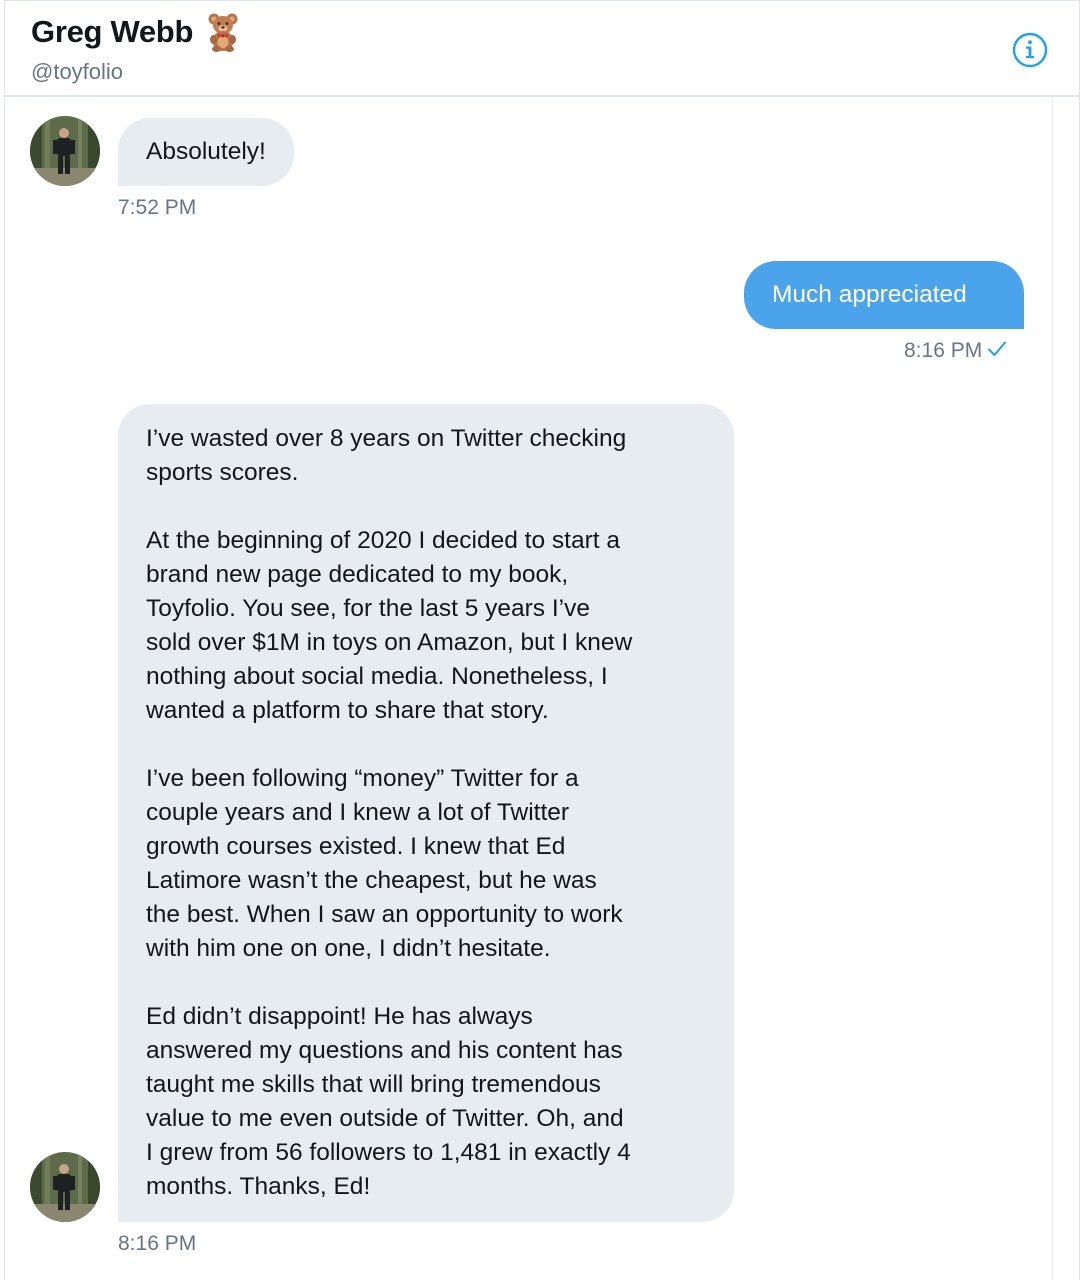 The image size is (1082, 1280). I want to click on message-bubble: Absolutely!, so click(206, 152).